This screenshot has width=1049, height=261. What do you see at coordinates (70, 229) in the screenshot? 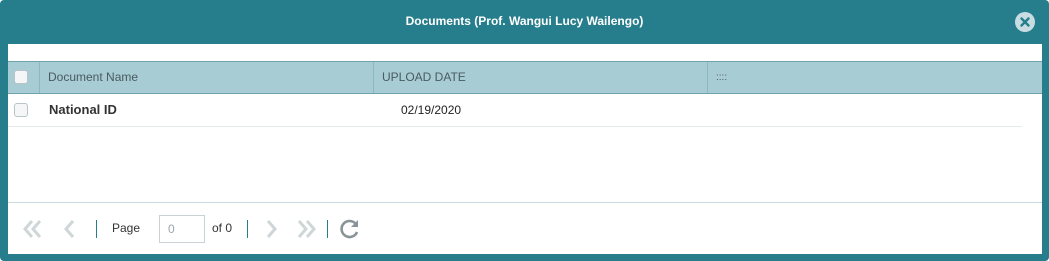
I see `prev-page-icon` at bounding box center [70, 229].